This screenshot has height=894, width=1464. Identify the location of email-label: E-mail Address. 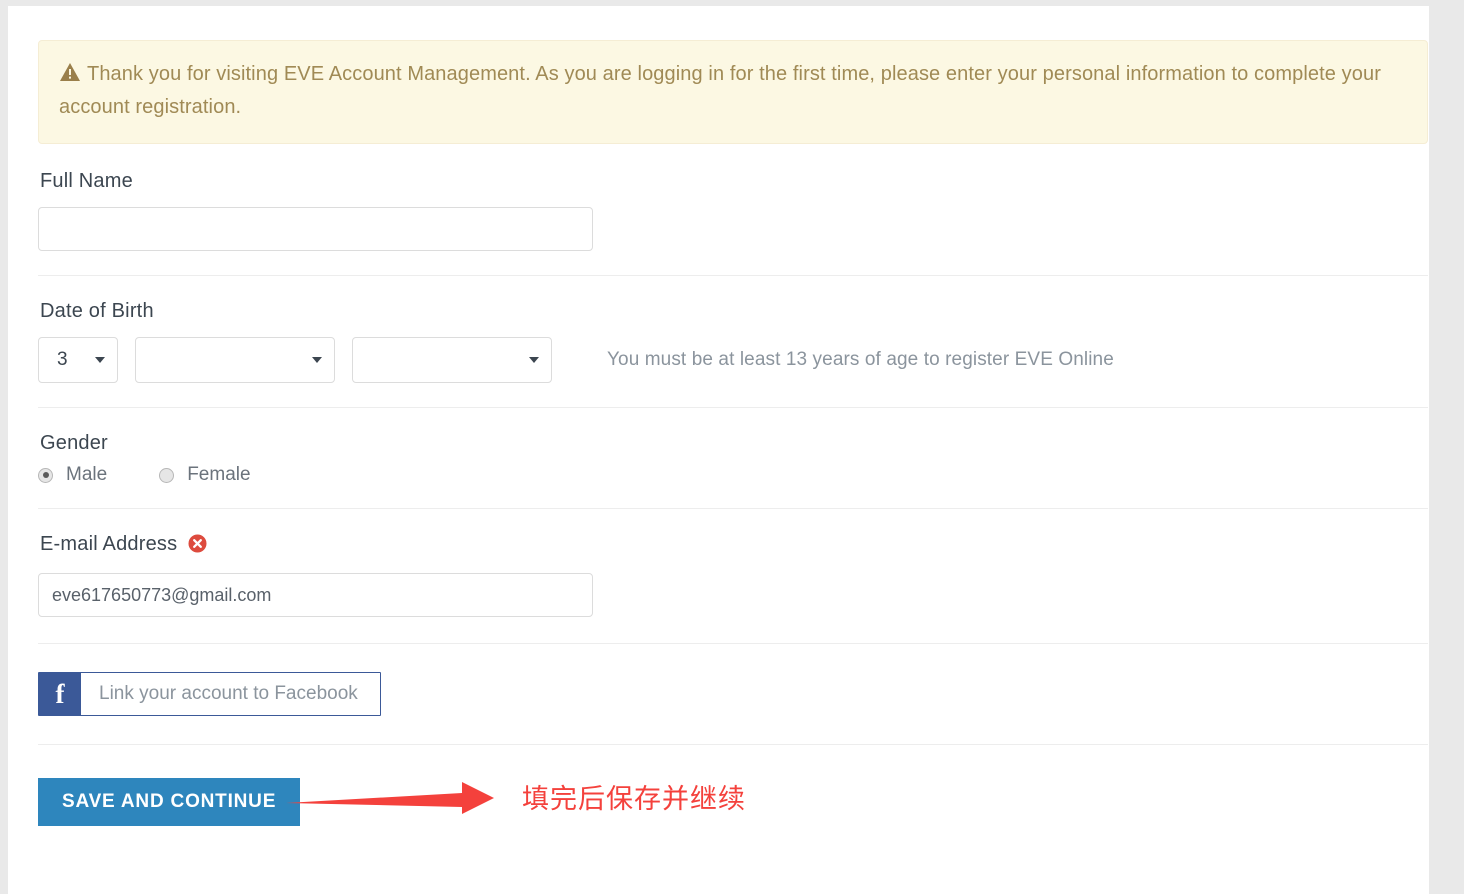
(734, 546).